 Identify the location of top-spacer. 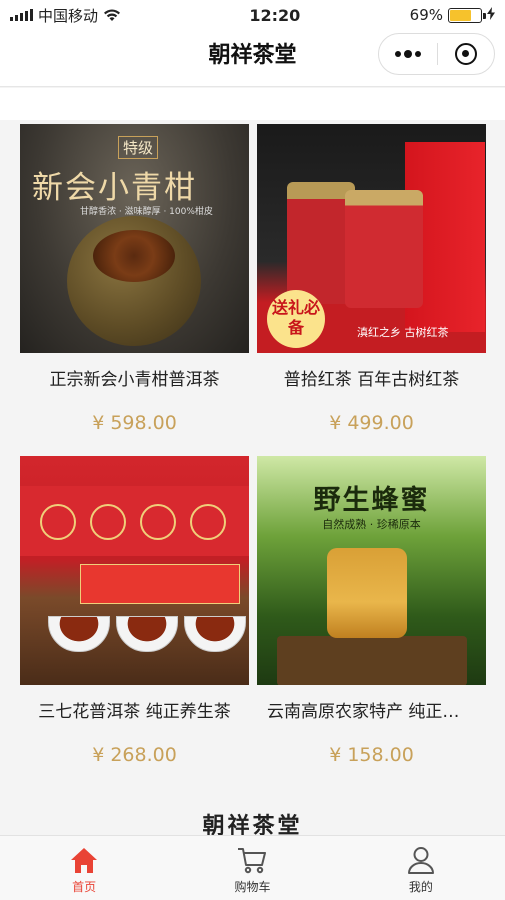
(252, 104).